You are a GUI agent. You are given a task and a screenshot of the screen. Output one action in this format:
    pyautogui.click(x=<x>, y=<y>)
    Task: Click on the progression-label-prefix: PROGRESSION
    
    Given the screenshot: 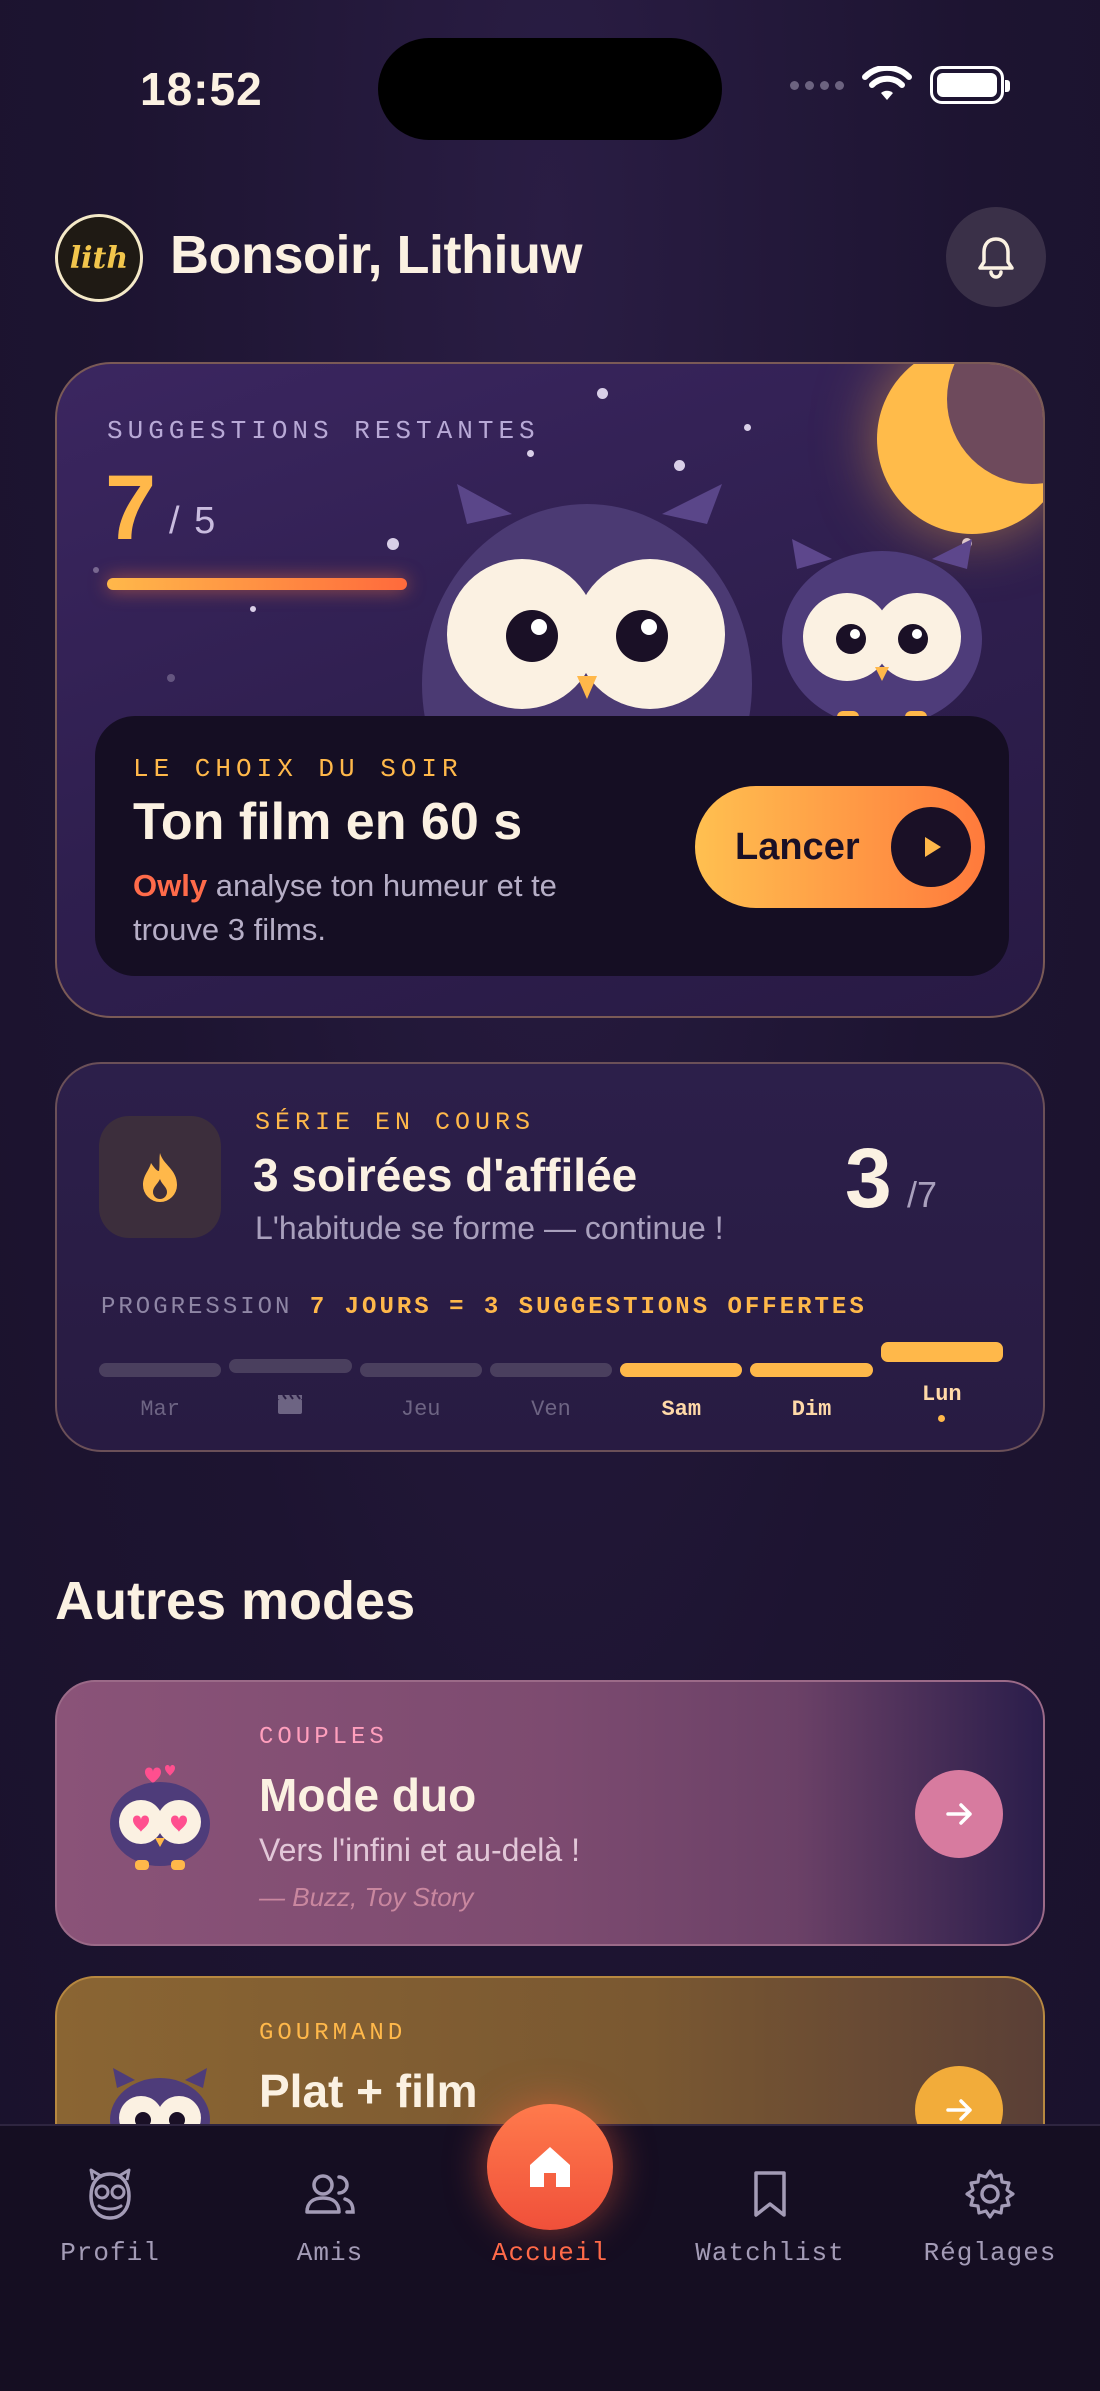 What is the action you would take?
    pyautogui.click(x=197, y=1307)
    